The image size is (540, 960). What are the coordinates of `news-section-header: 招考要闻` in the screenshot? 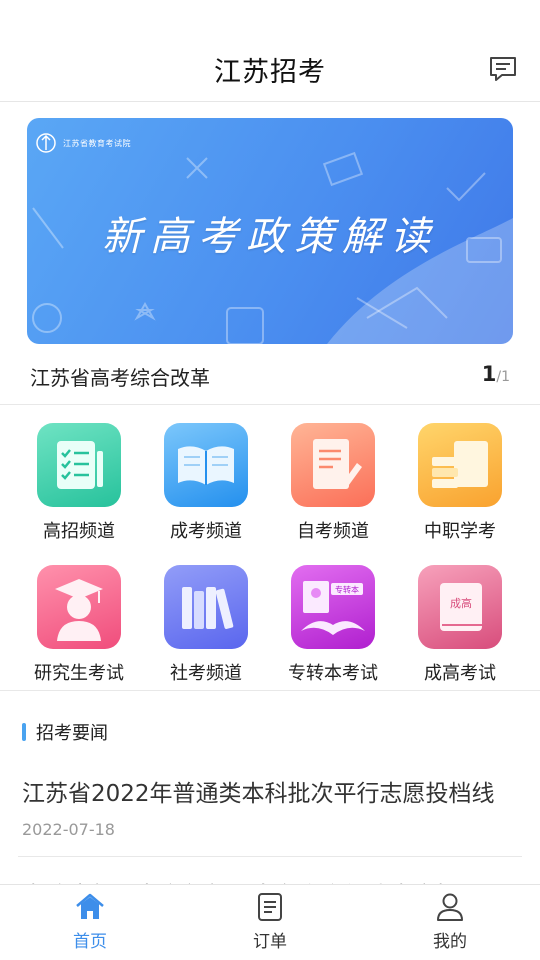 It's located at (65, 732).